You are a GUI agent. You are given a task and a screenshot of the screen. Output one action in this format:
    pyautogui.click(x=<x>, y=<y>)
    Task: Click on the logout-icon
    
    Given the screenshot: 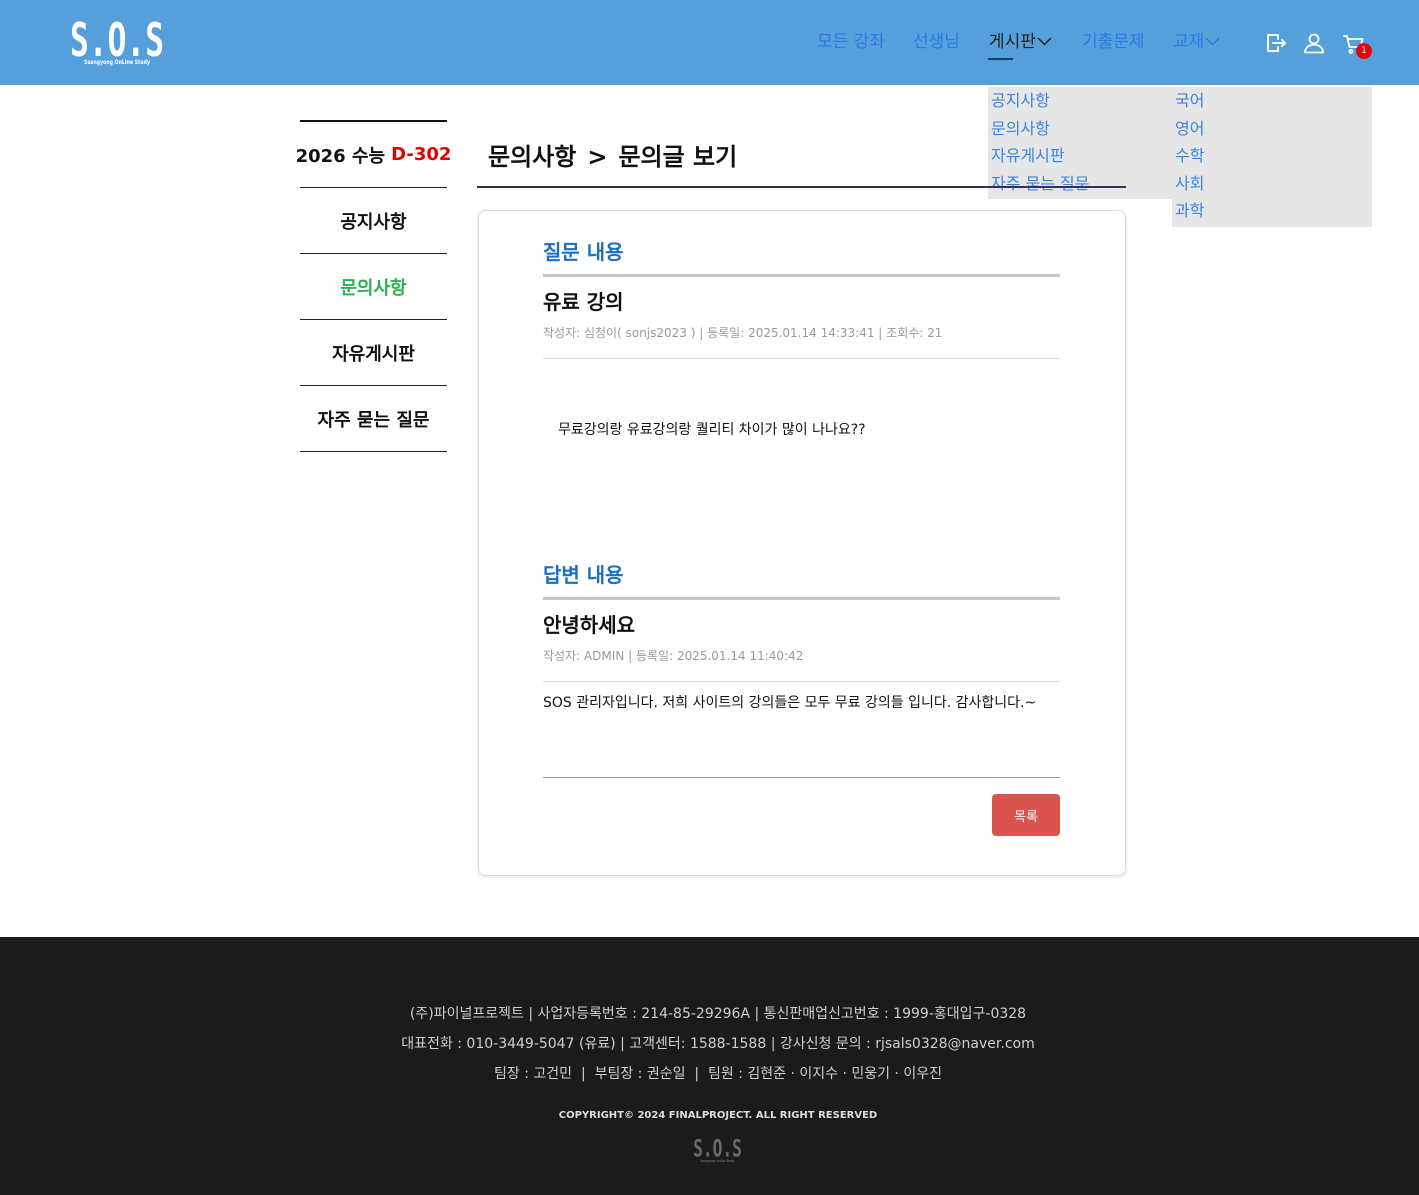 What is the action you would take?
    pyautogui.click(x=1276, y=43)
    